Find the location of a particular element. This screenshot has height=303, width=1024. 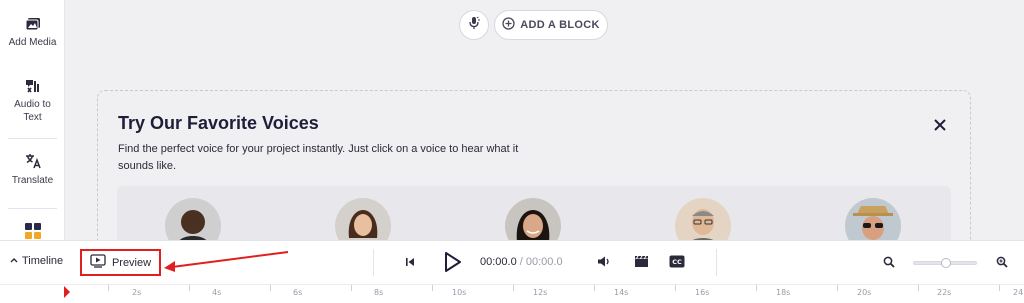

chevron-up-icon is located at coordinates (14, 261).